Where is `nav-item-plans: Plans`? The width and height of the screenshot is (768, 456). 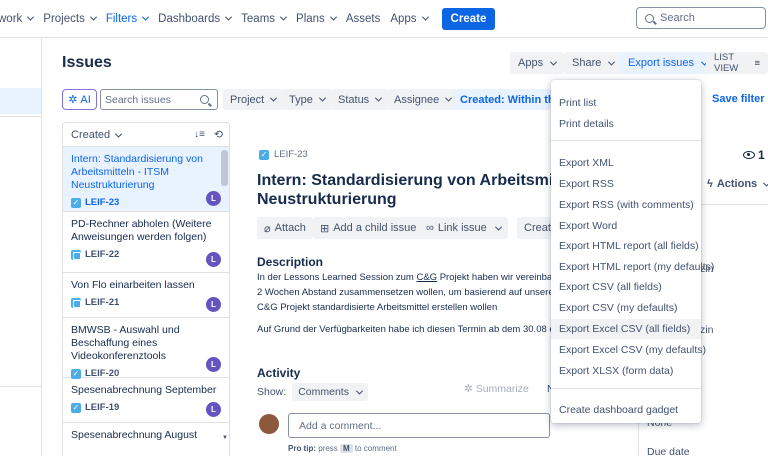
nav-item-plans: Plans is located at coordinates (316, 19).